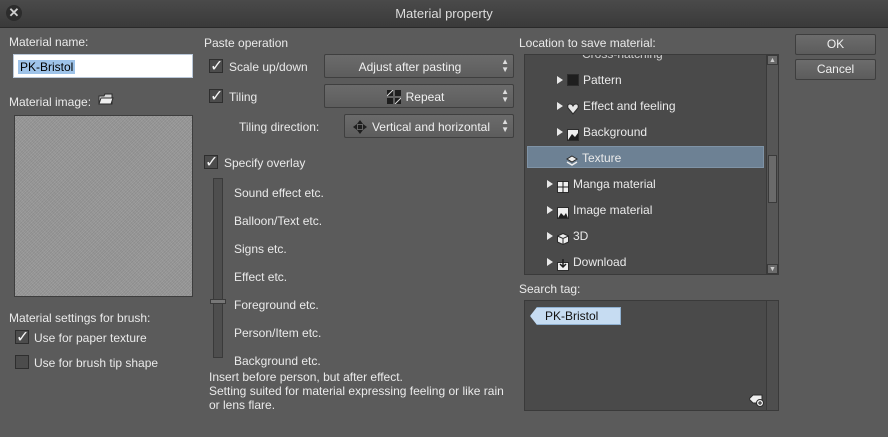 Image resolution: width=888 pixels, height=437 pixels. I want to click on scale-select: Adjust after pasting ▲ ▼, so click(419, 66).